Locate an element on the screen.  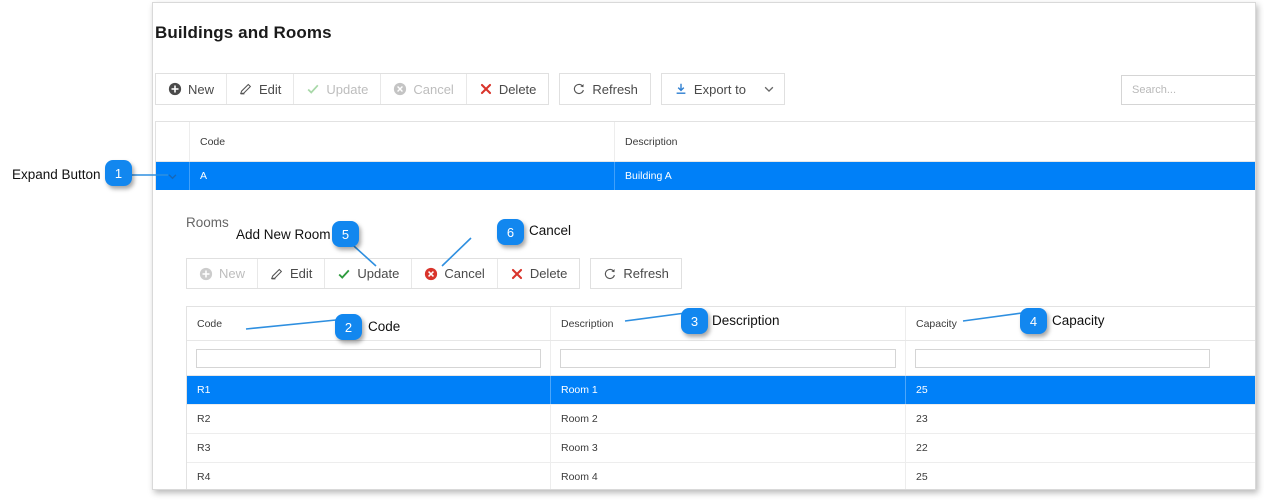
rooms-delete-button: Delete is located at coordinates (538, 273).